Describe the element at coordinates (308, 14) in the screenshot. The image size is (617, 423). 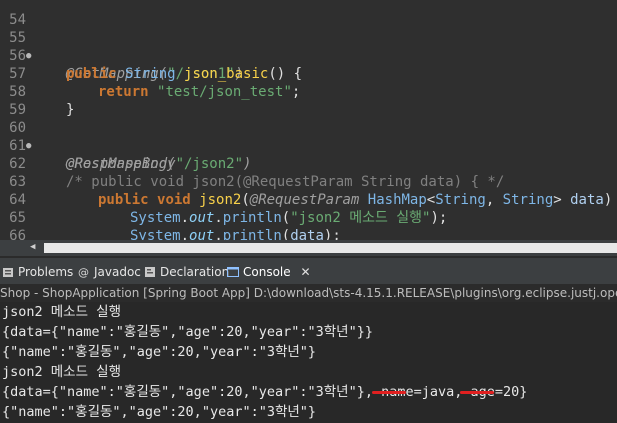
I see `code-line: 54` at that location.